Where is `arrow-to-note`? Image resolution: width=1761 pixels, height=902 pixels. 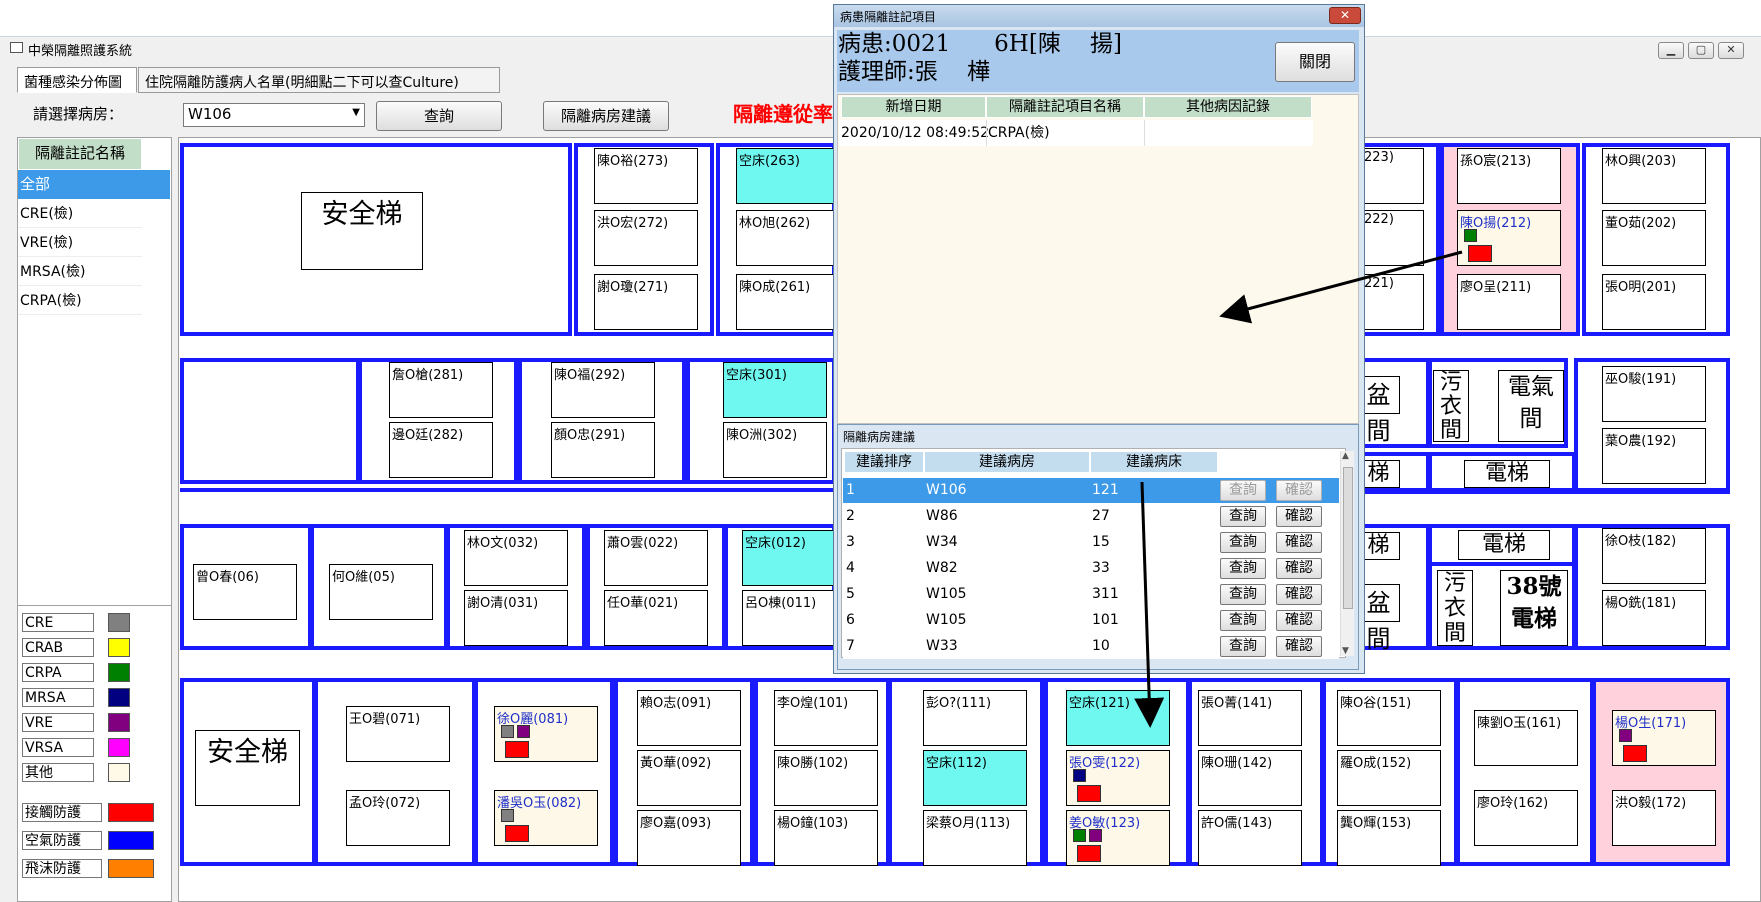 arrow-to-note is located at coordinates (1341, 287).